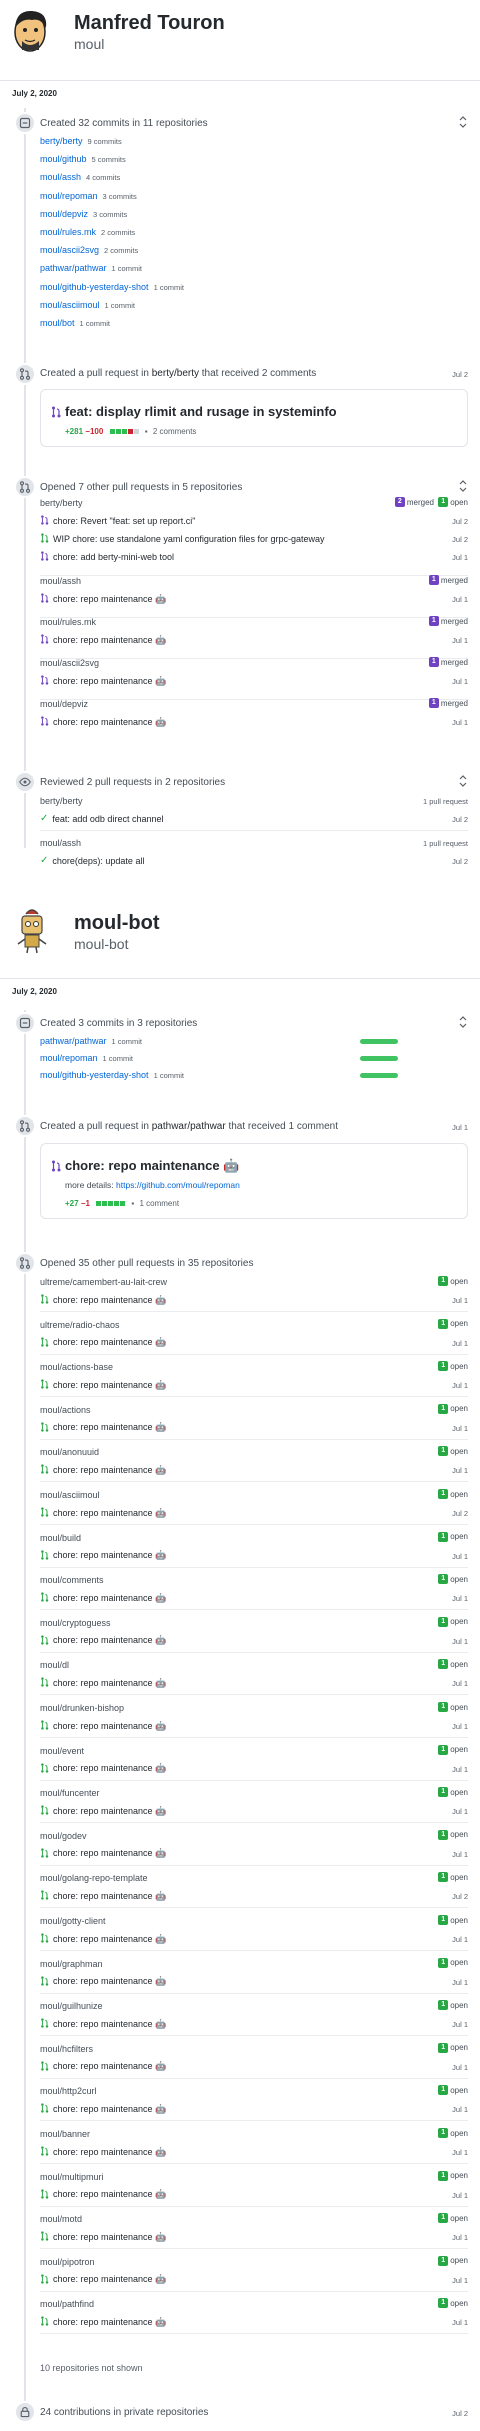  Describe the element at coordinates (63, 159) in the screenshot. I see `repo-link: moul/github` at that location.